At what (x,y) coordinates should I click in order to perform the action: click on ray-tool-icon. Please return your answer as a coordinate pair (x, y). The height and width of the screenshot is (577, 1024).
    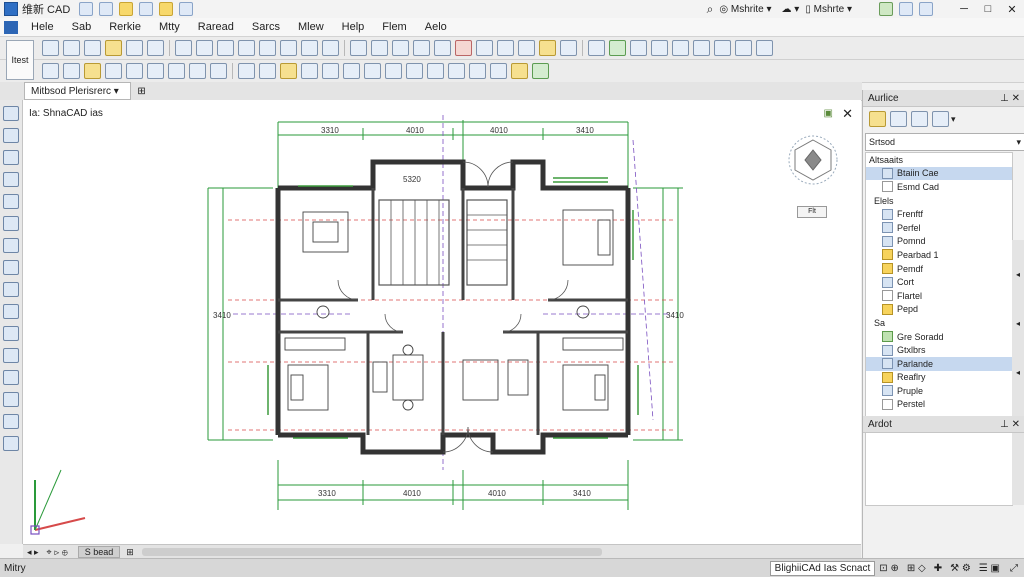
    Looking at the image, I should click on (393, 71).